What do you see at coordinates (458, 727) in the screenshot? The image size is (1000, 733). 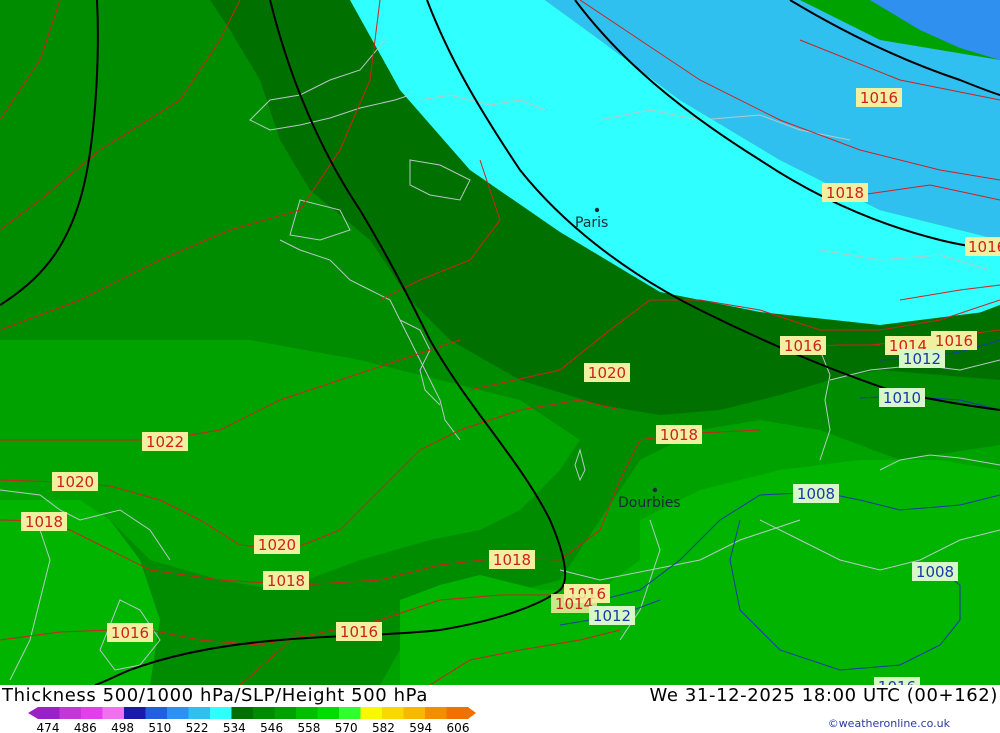 I see `colorbar-tick-label: 606` at bounding box center [458, 727].